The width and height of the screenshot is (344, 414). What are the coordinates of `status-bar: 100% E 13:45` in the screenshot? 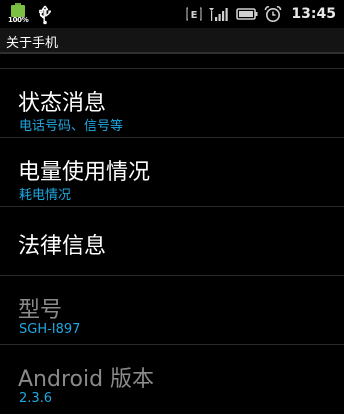 It's located at (172, 14).